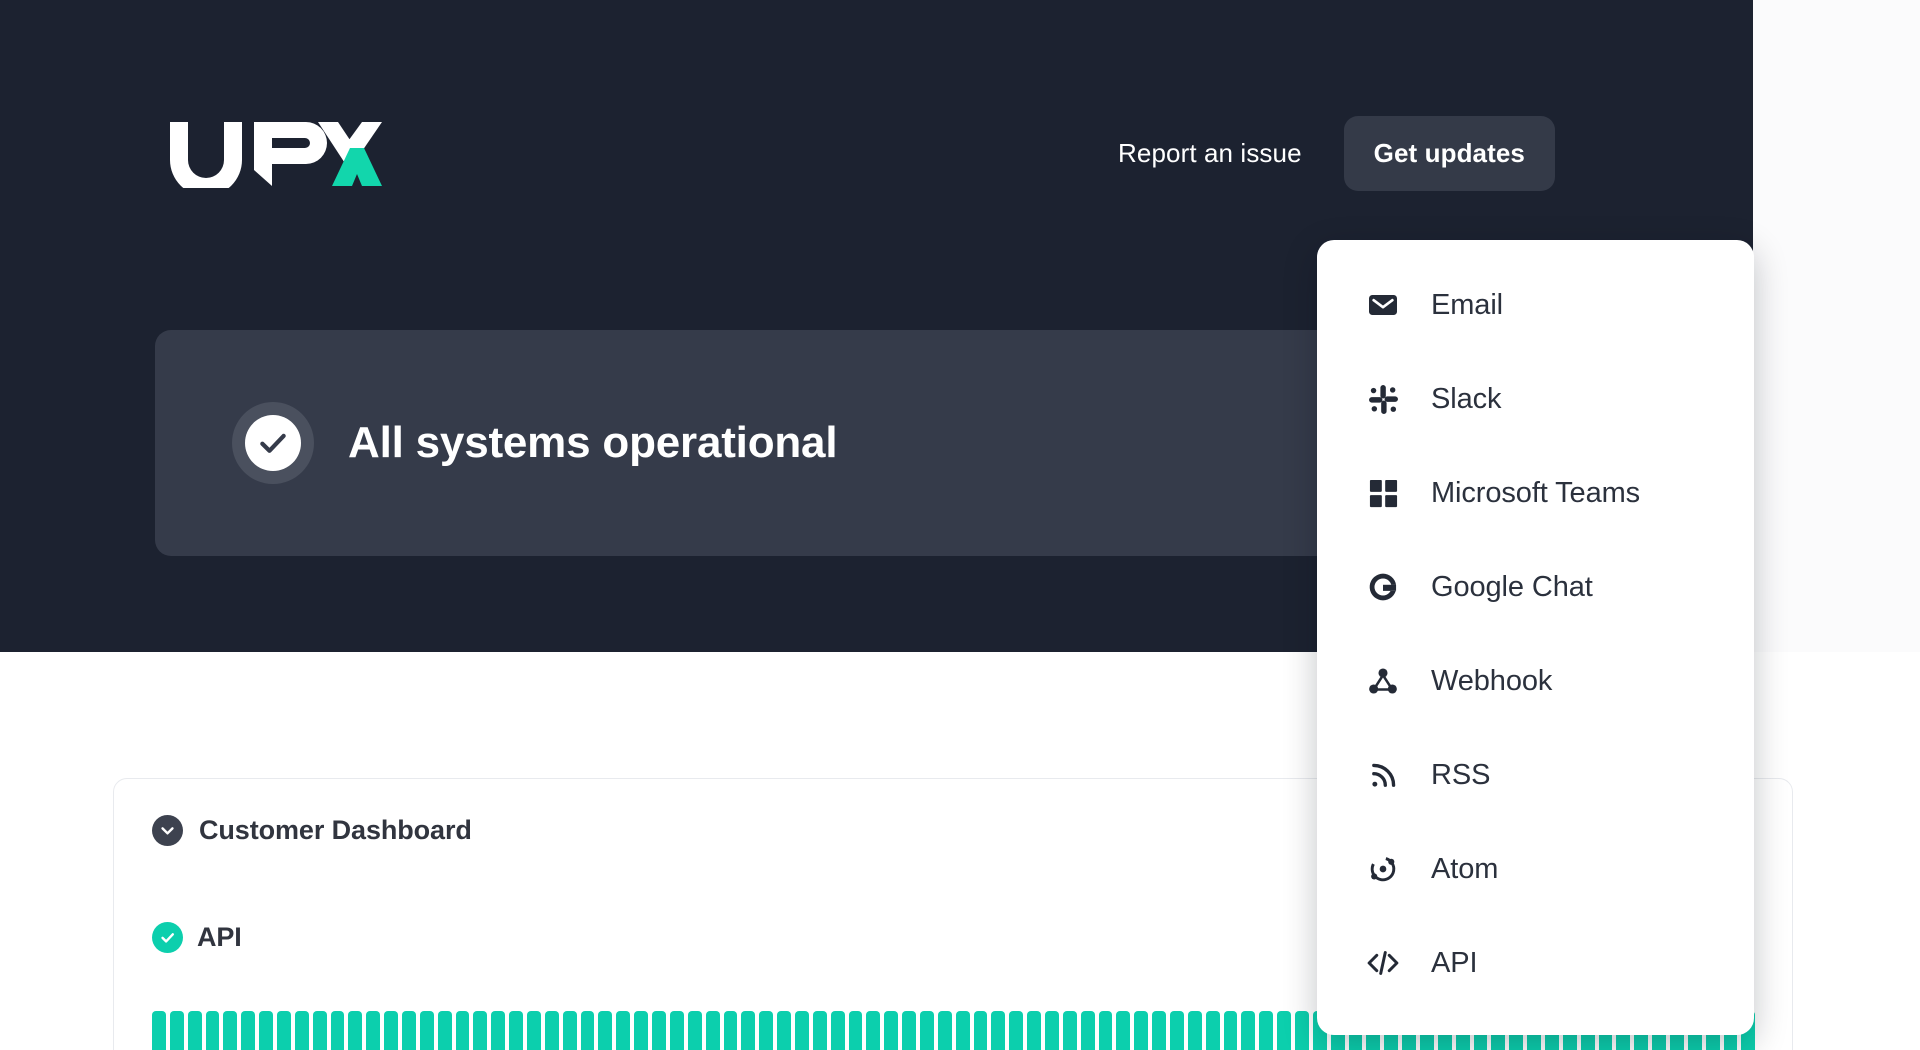 This screenshot has width=1920, height=1050. Describe the element at coordinates (1466, 398) in the screenshot. I see `subscribe-menu-item-label: Slack` at that location.